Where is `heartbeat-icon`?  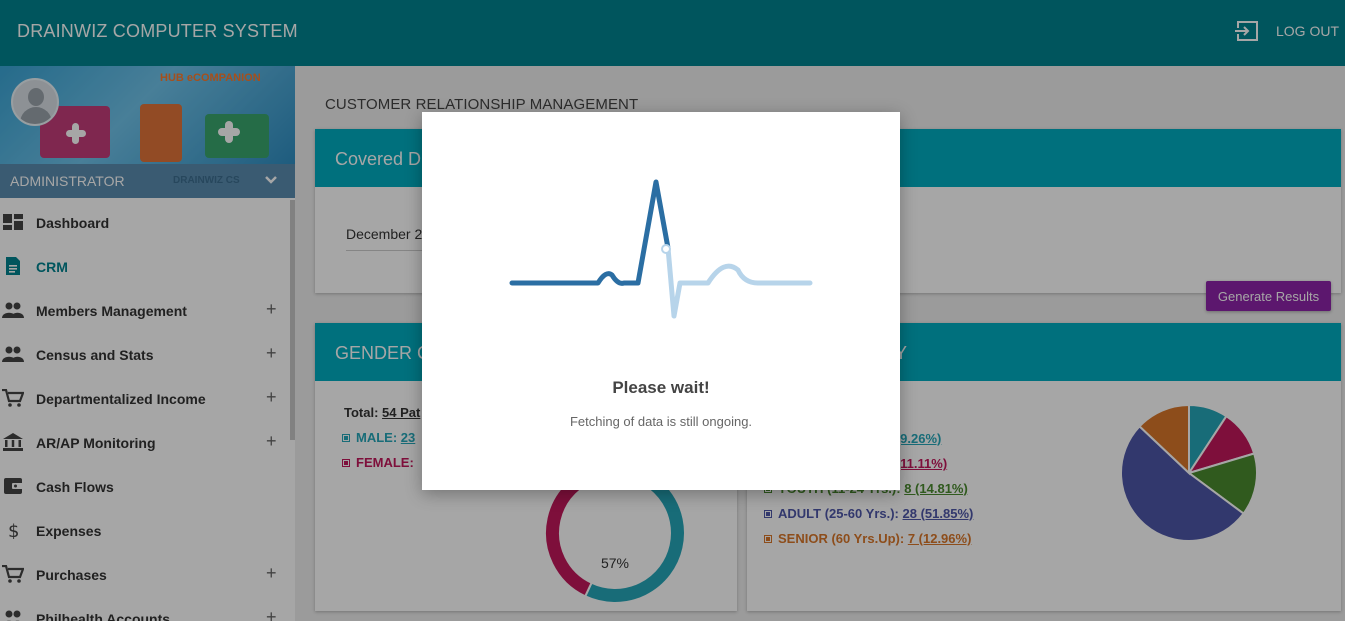 heartbeat-icon is located at coordinates (661, 249).